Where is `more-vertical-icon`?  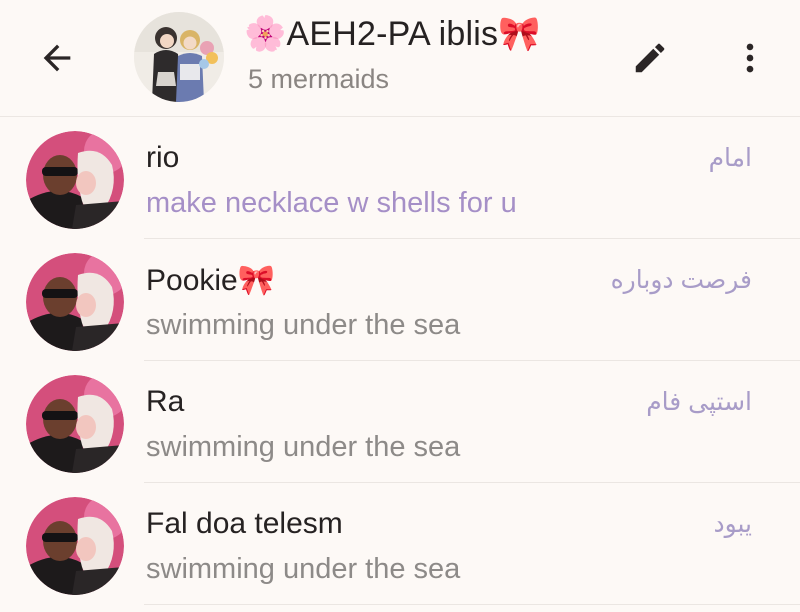
more-vertical-icon is located at coordinates (750, 58).